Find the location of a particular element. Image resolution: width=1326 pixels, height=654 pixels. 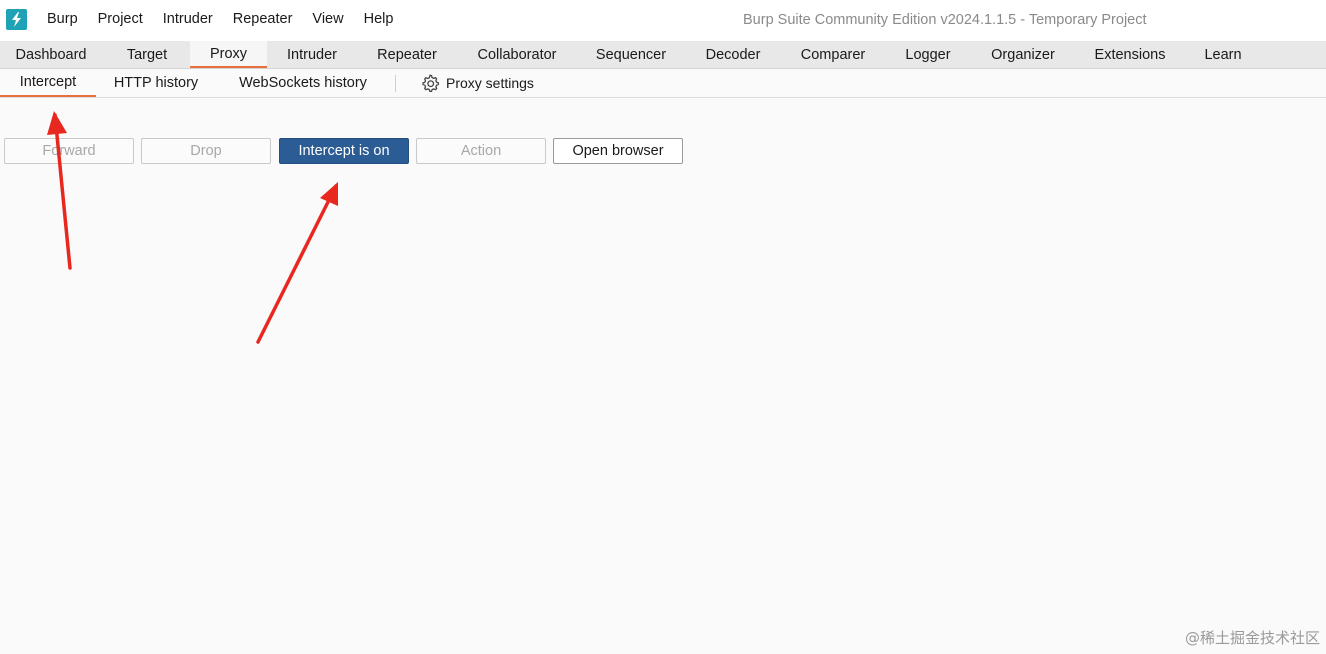

arrow-to-intercept-tab is located at coordinates (59, 190).